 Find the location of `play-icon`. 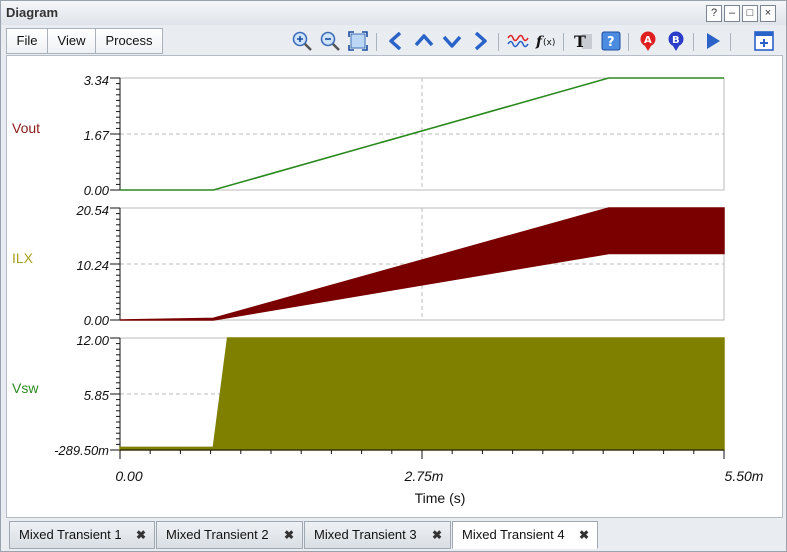

play-icon is located at coordinates (713, 41).